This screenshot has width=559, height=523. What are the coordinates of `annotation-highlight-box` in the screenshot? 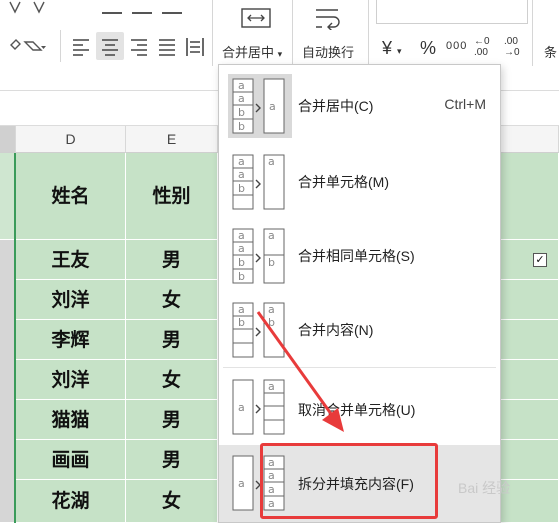 It's located at (349, 481).